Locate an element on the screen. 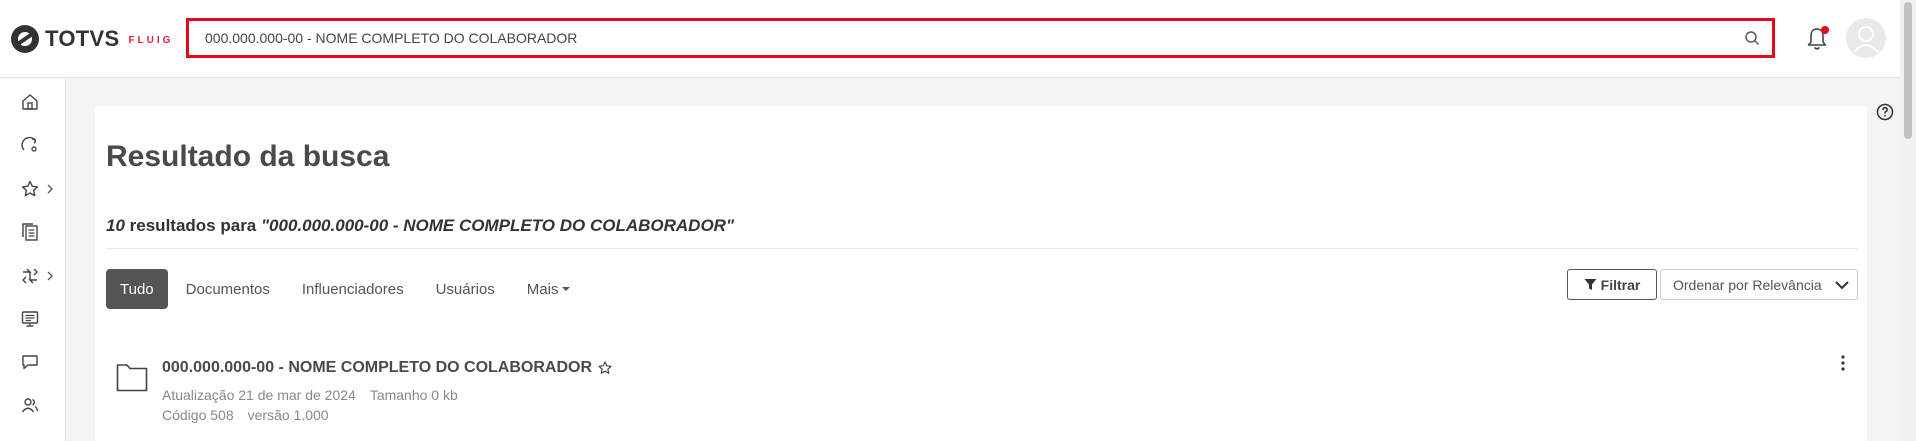 Image resolution: width=1916 pixels, height=441 pixels. avatar-placeholder-icon is located at coordinates (1866, 39).